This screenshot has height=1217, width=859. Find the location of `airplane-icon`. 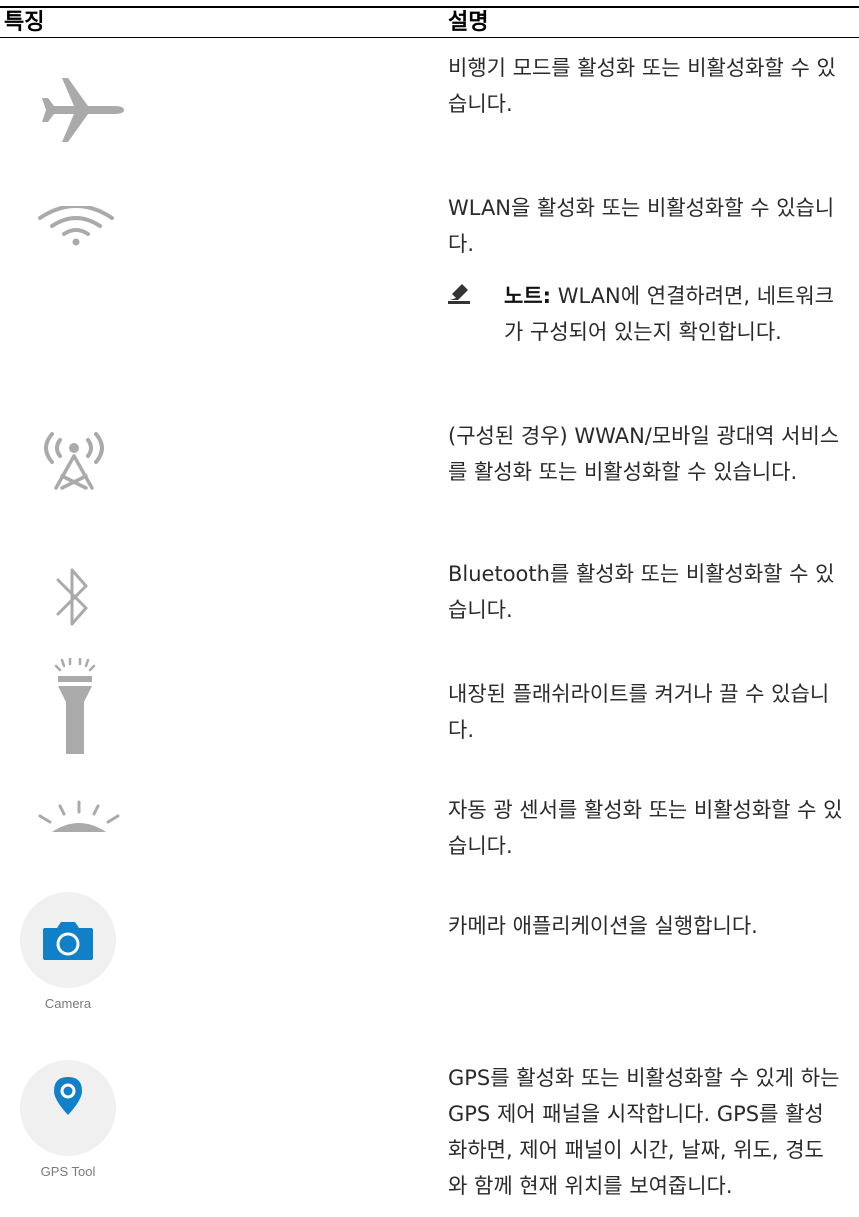

airplane-icon is located at coordinates (83, 110).